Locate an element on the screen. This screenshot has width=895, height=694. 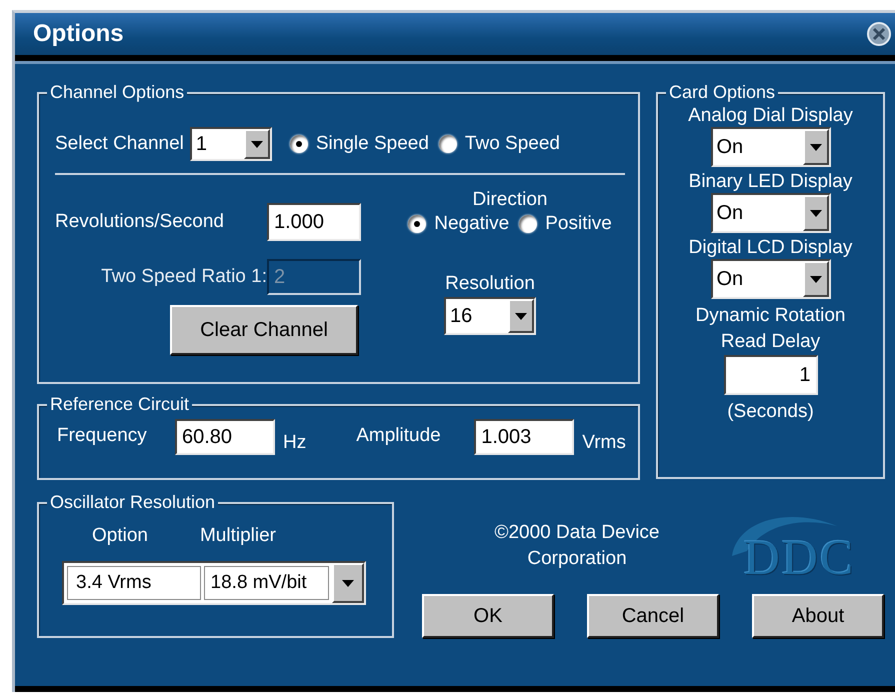
unit-label: (Seconds) is located at coordinates (770, 412).